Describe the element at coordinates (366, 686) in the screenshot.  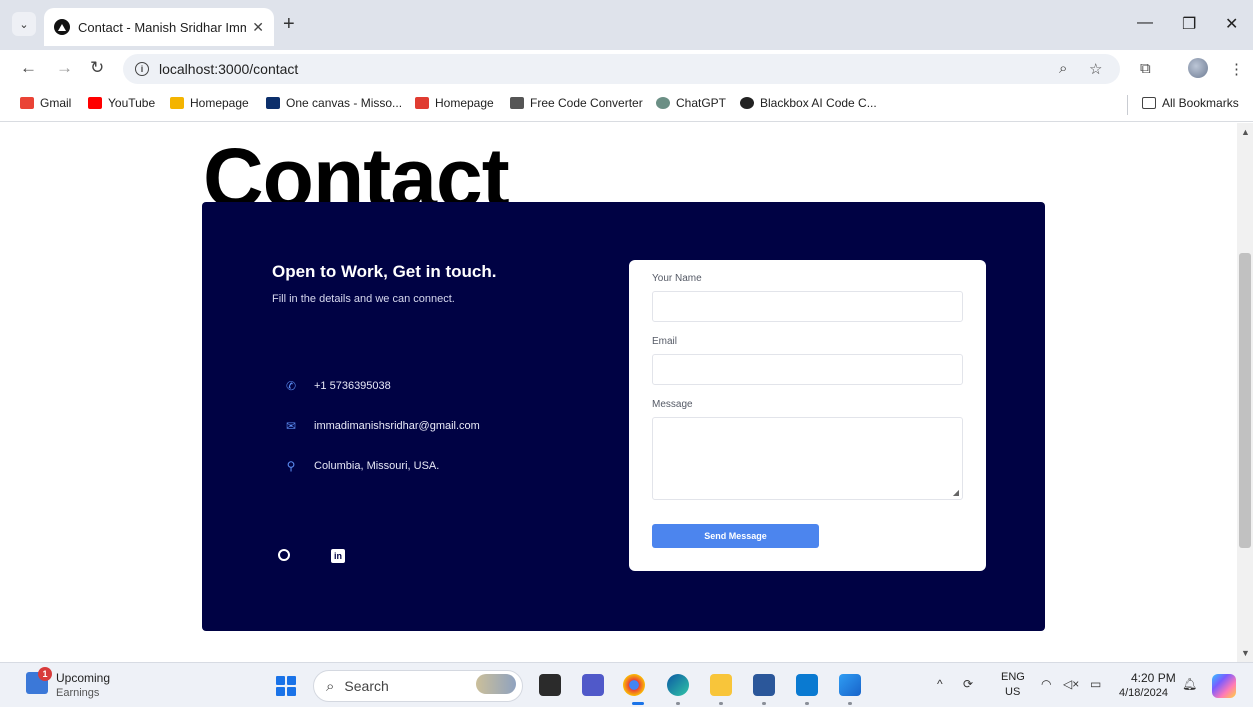
I see `search-placeholder: Search` at that location.